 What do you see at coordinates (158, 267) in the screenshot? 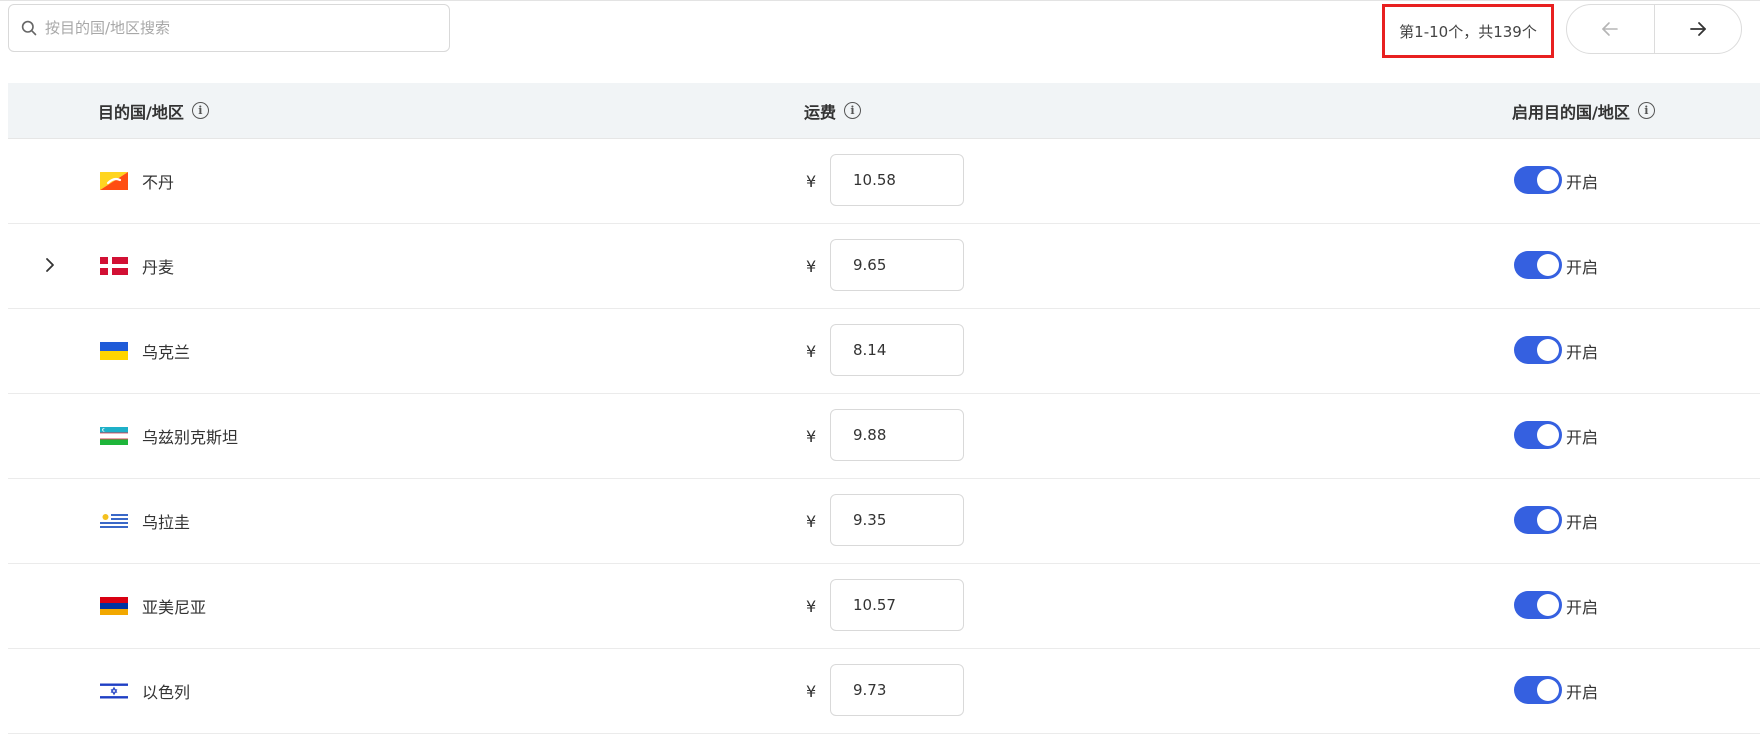
I see `country-name: 丹麦` at bounding box center [158, 267].